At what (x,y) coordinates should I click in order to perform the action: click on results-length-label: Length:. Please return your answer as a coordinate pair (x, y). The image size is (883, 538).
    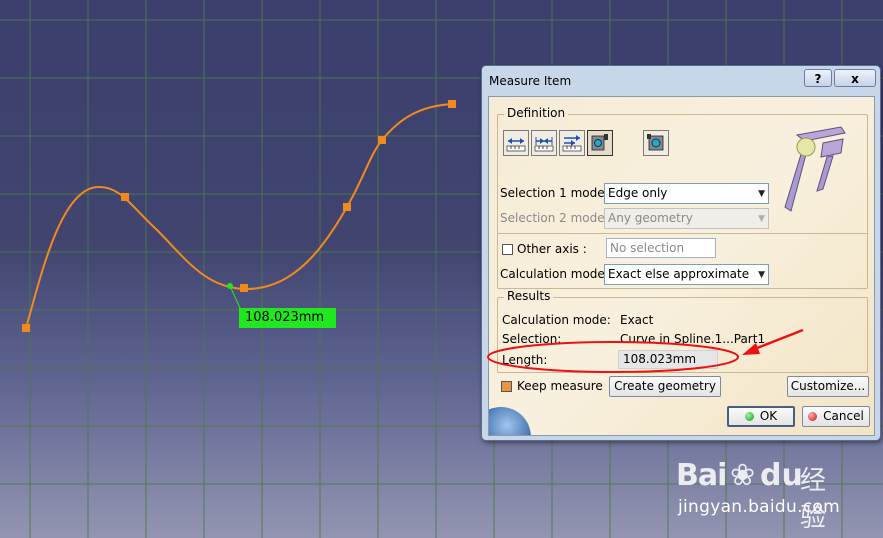
    Looking at the image, I should click on (525, 360).